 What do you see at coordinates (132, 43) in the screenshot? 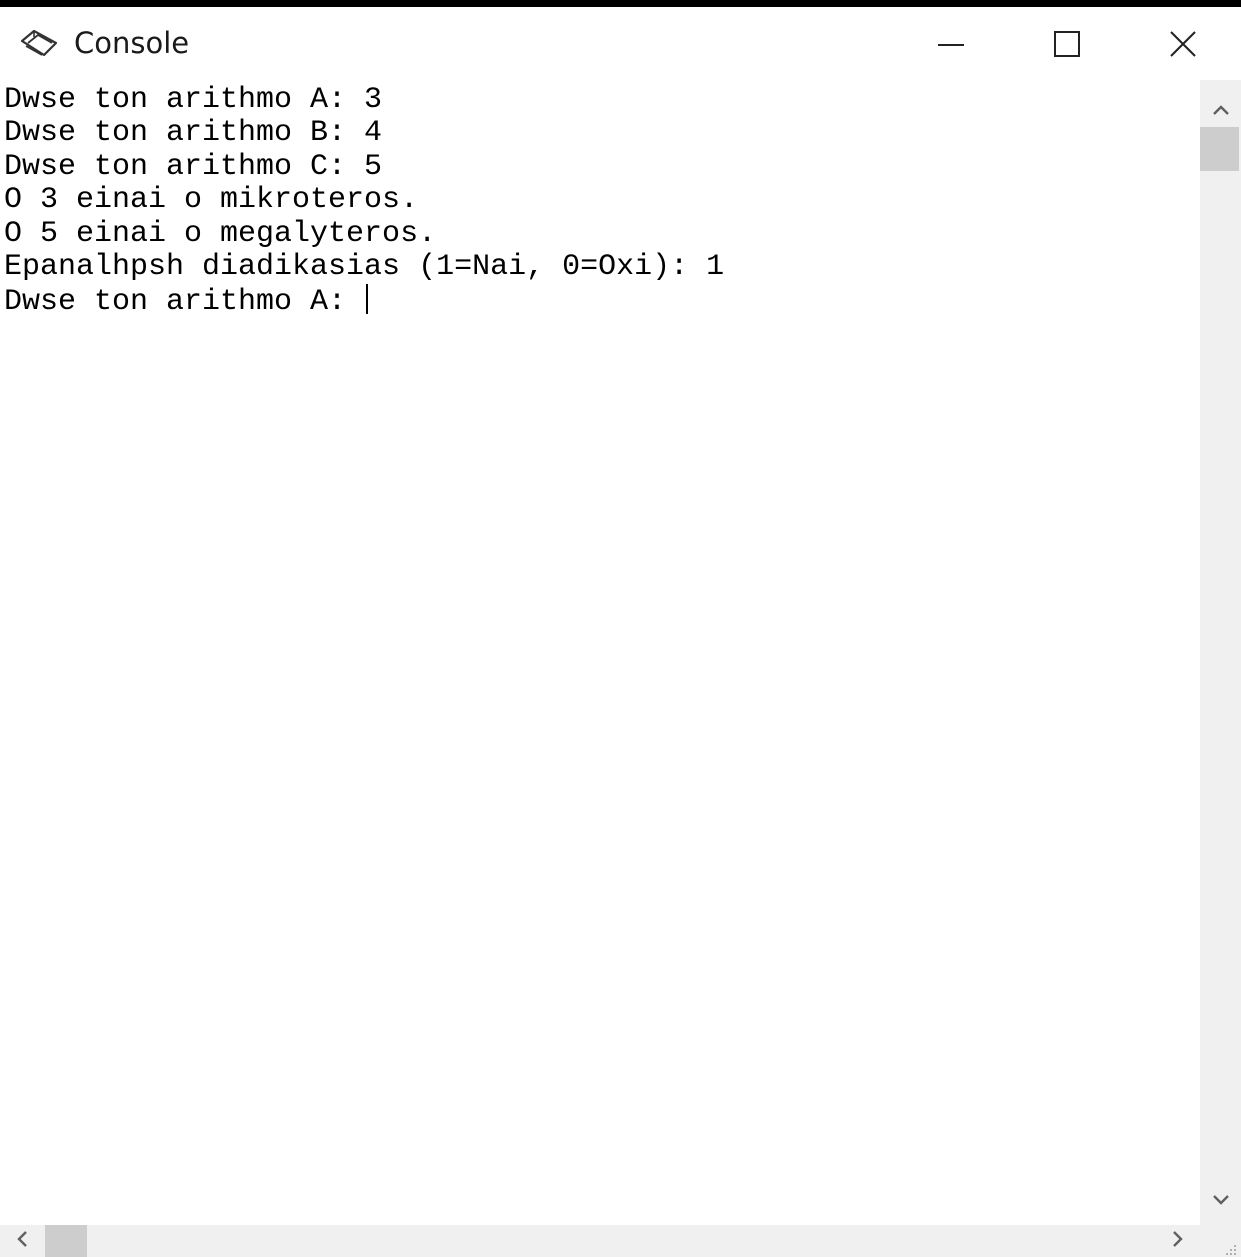
I see `window-title: Console` at bounding box center [132, 43].